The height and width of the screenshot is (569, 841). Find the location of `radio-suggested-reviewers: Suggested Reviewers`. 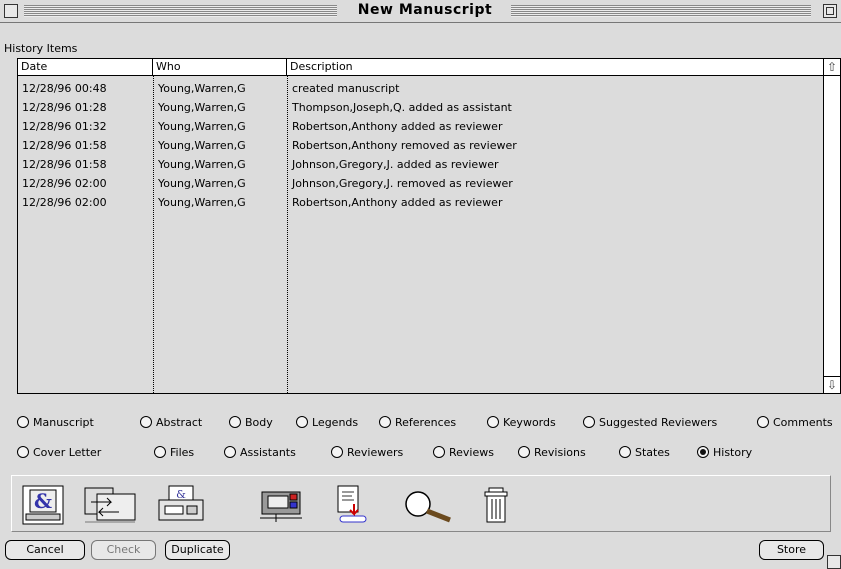

radio-suggested-reviewers: Suggested Reviewers is located at coordinates (650, 423).